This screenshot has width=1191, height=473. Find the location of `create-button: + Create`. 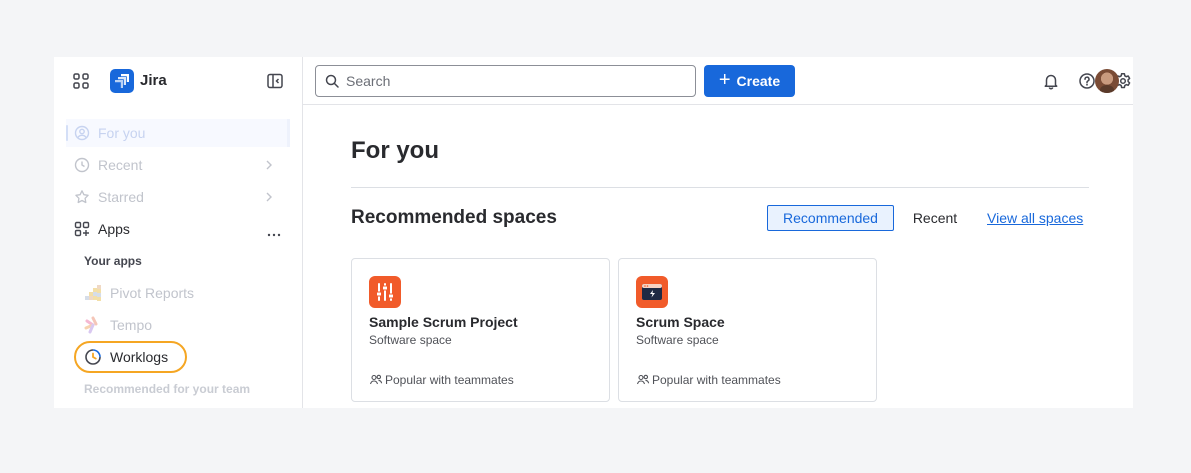

create-button: + Create is located at coordinates (749, 81).